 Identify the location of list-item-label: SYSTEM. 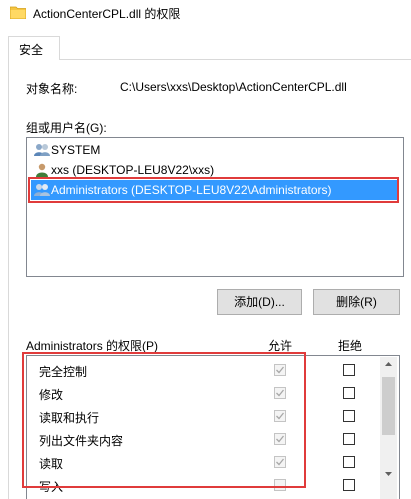
(76, 150).